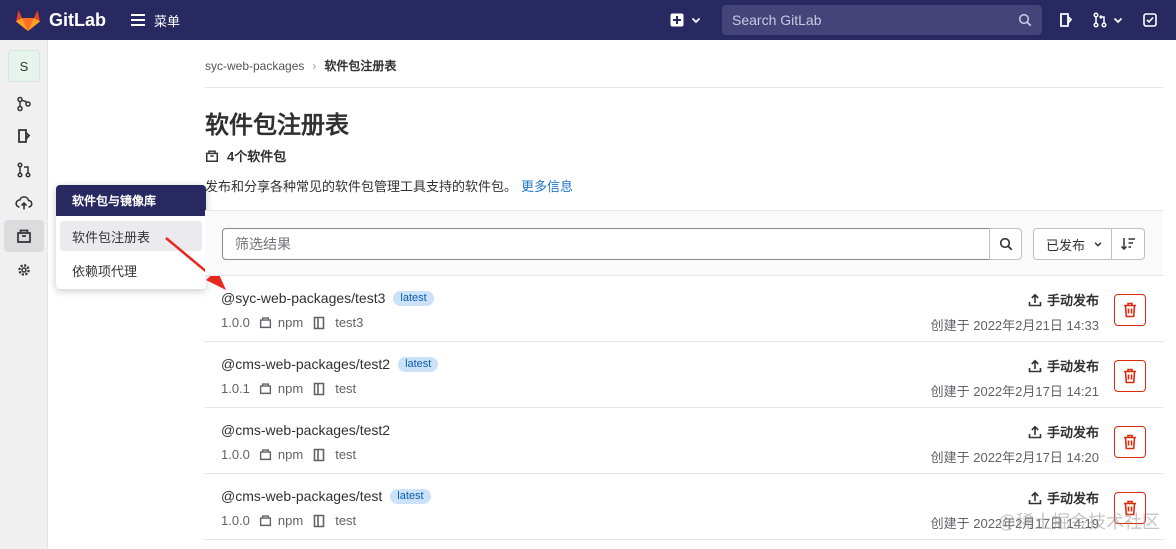  What do you see at coordinates (588, 20) in the screenshot?
I see `top-navbar: GitLab 菜单 Search GitLab` at bounding box center [588, 20].